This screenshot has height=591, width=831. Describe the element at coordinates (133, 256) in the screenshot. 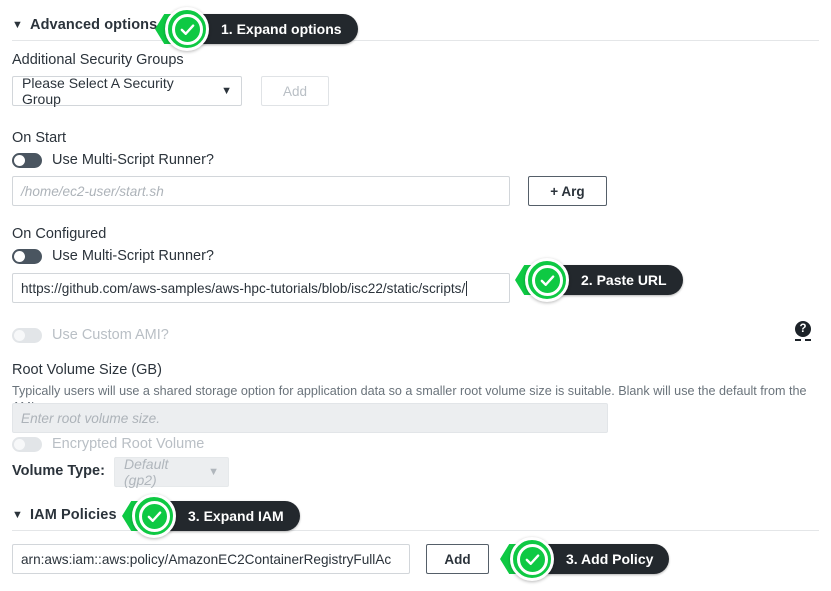

I see `on-configured-multiscript-label: Use Multi-Script Runner?` at that location.